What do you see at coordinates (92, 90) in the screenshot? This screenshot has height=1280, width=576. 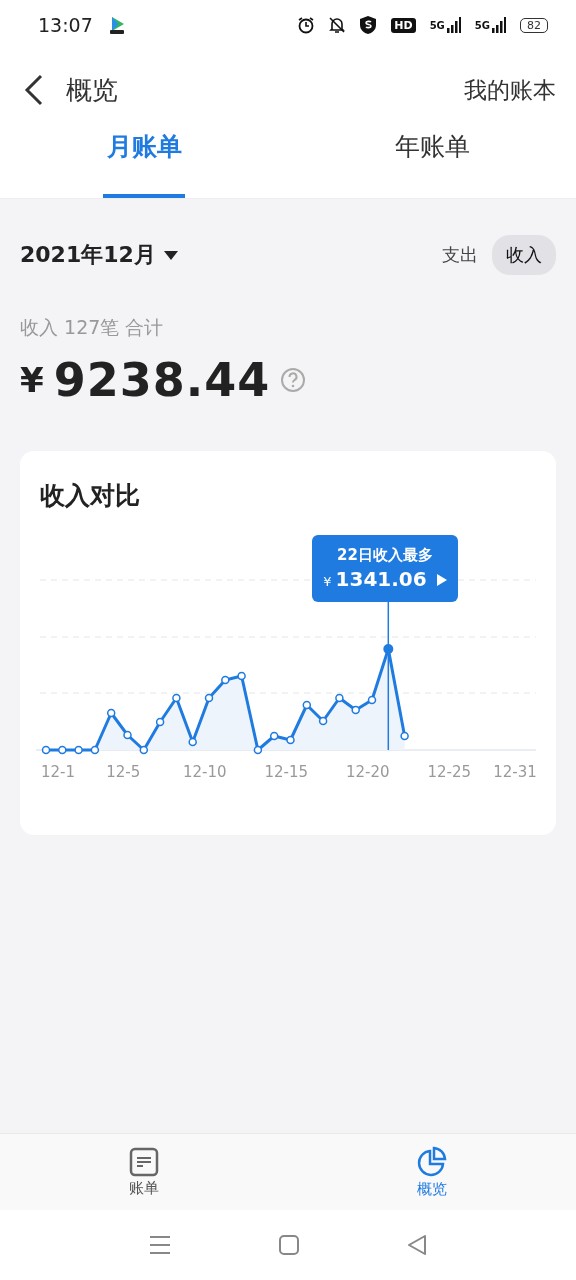 I see `page-title: 概览` at bounding box center [92, 90].